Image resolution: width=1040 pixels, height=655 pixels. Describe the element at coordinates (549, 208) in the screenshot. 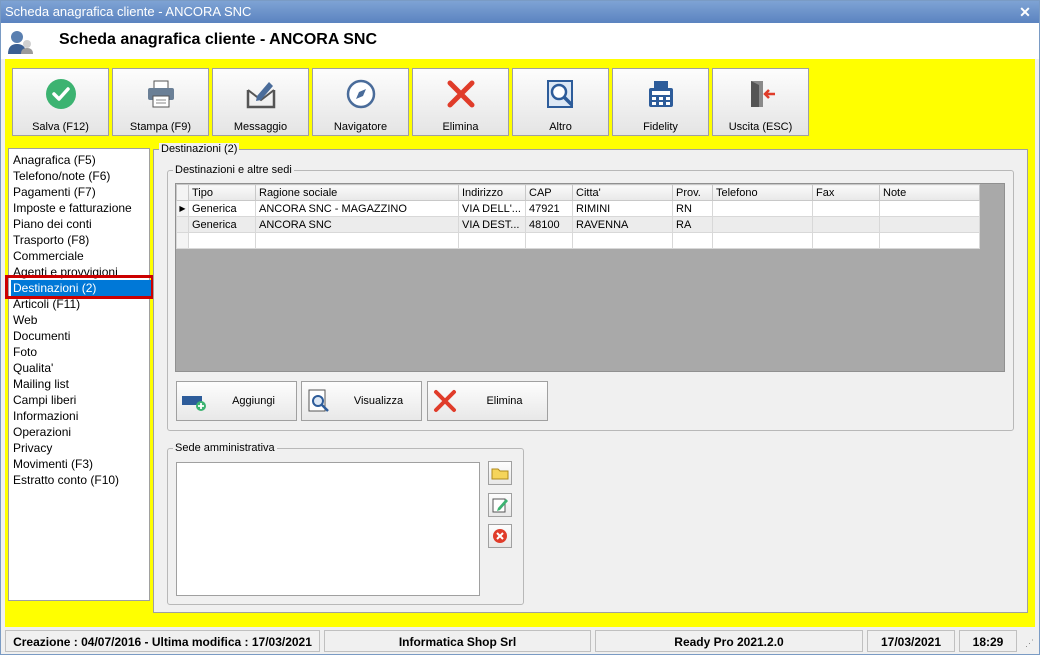

I see `table-cell: 47921` at that location.